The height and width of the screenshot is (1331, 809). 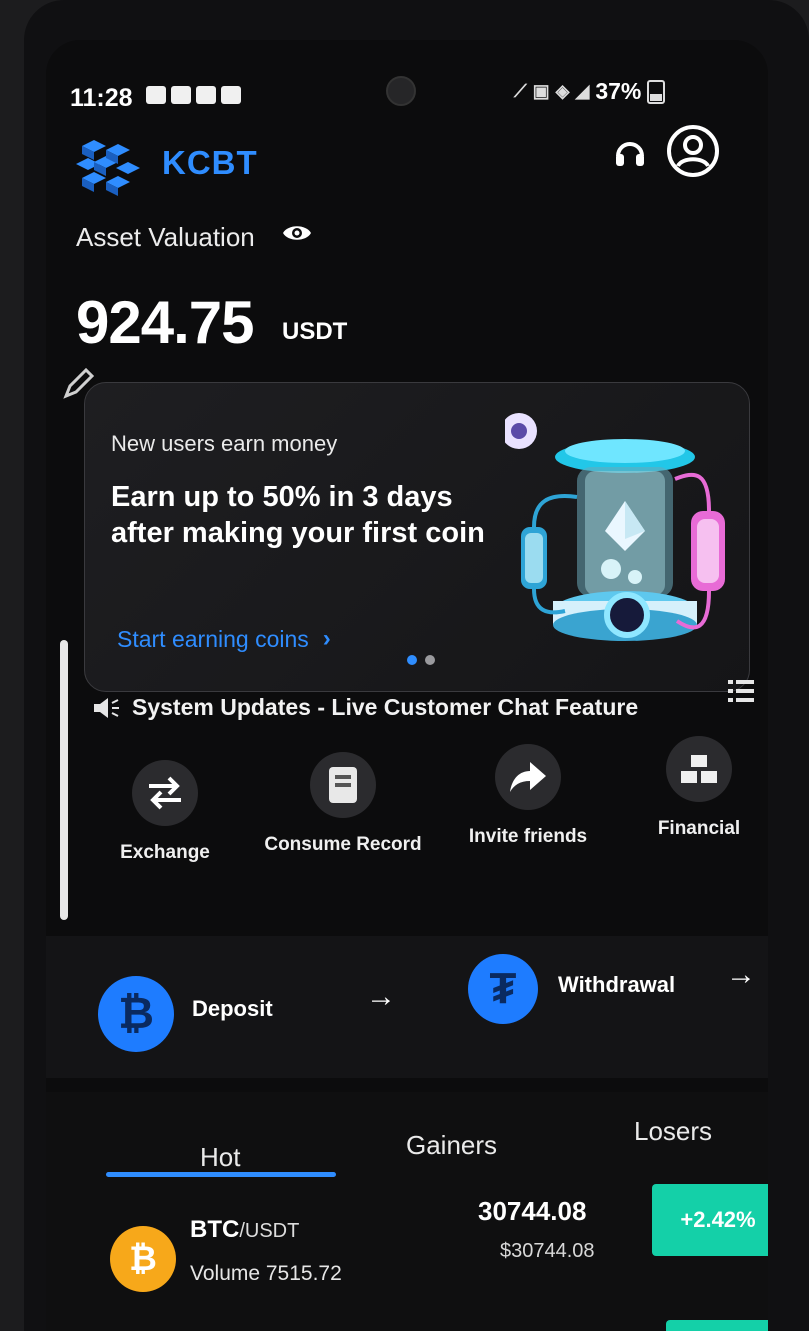 What do you see at coordinates (232, 1009) in the screenshot?
I see `deposit-label: Deposit` at bounding box center [232, 1009].